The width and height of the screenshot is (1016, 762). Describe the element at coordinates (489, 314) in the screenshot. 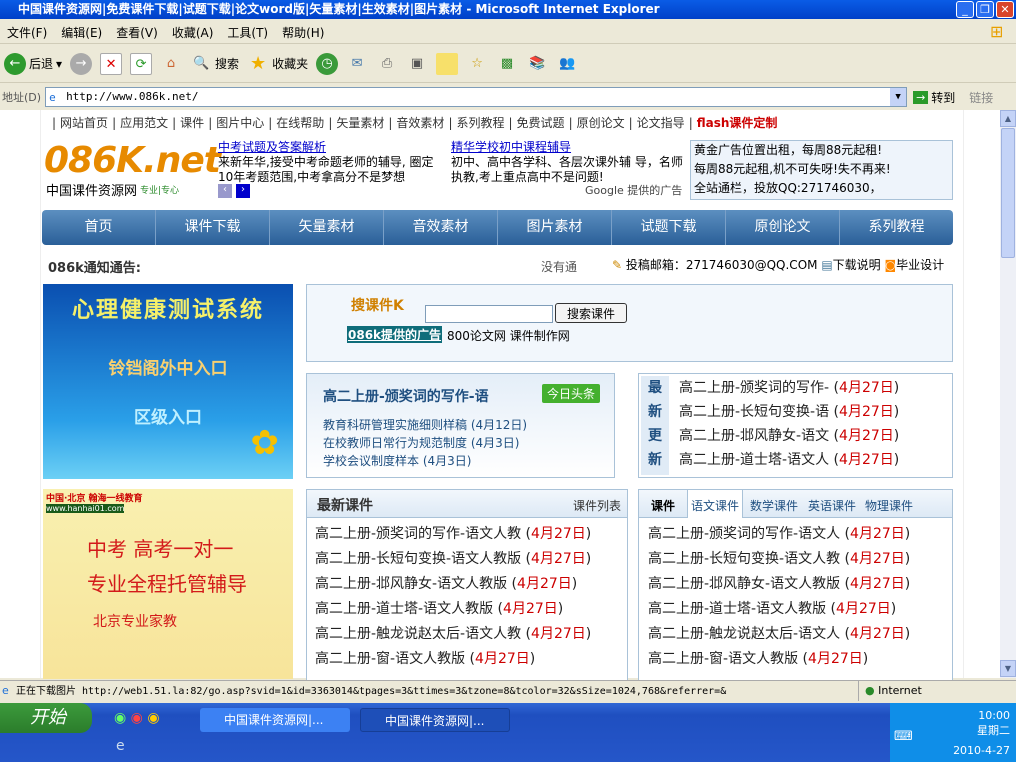

I see `search-input` at that location.